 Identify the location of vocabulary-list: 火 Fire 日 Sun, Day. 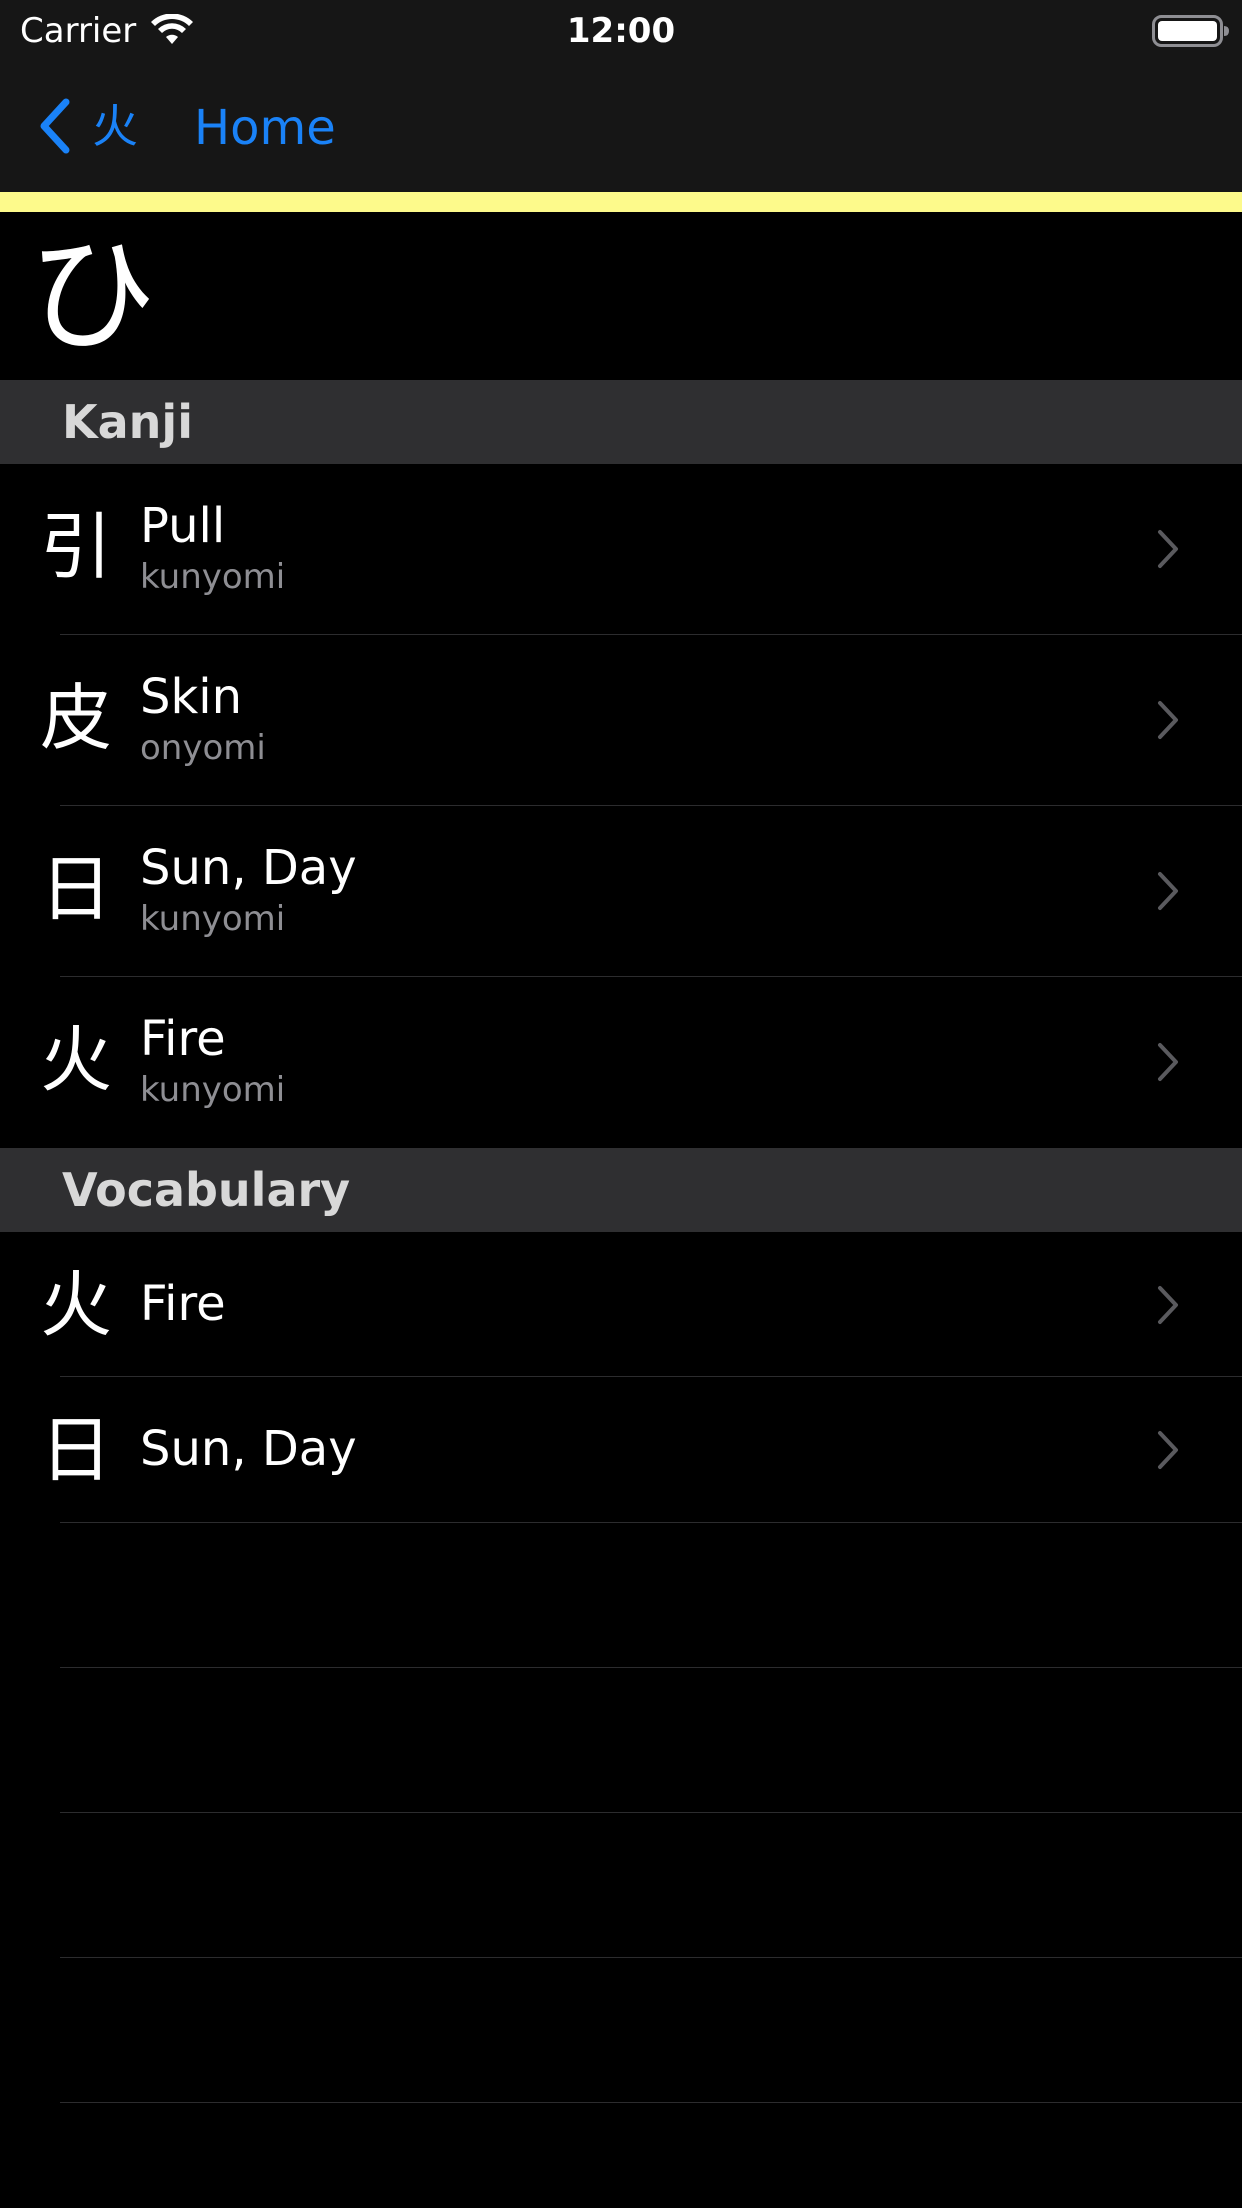
(621, 1377).